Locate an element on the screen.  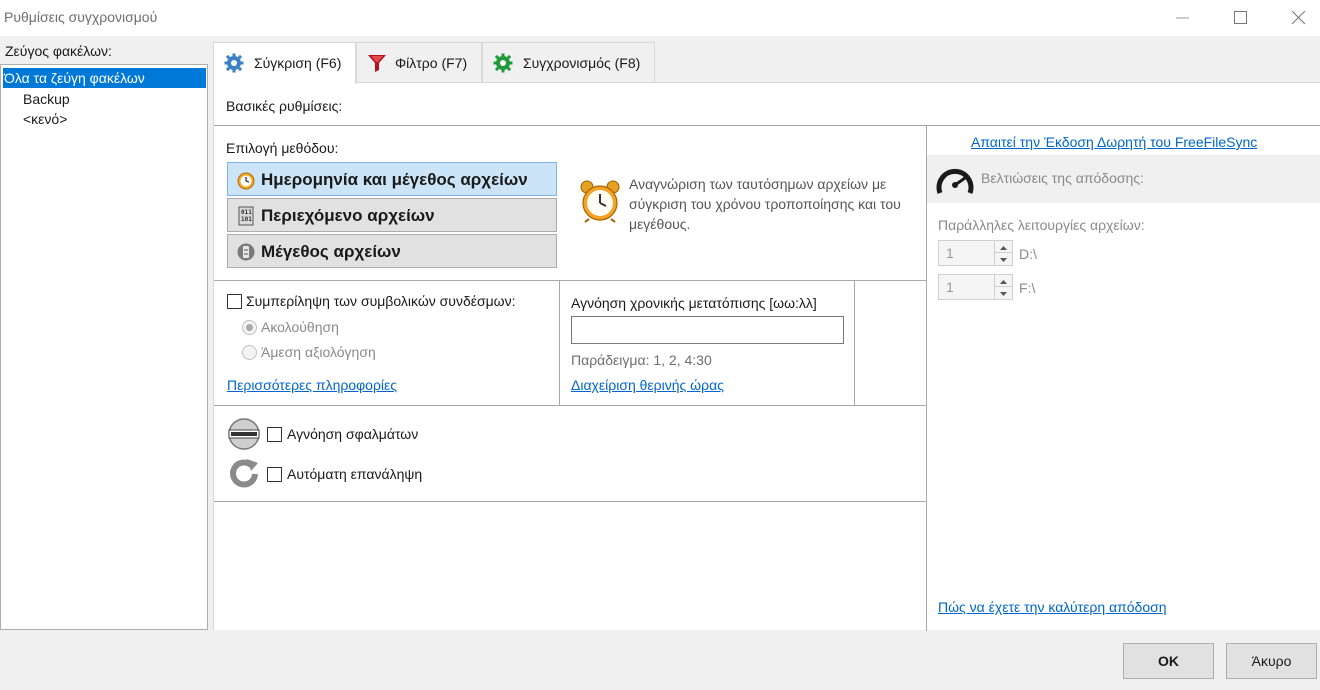
title-bar: Ρυθμίσεις συγχρονισμού is located at coordinates (660, 18).